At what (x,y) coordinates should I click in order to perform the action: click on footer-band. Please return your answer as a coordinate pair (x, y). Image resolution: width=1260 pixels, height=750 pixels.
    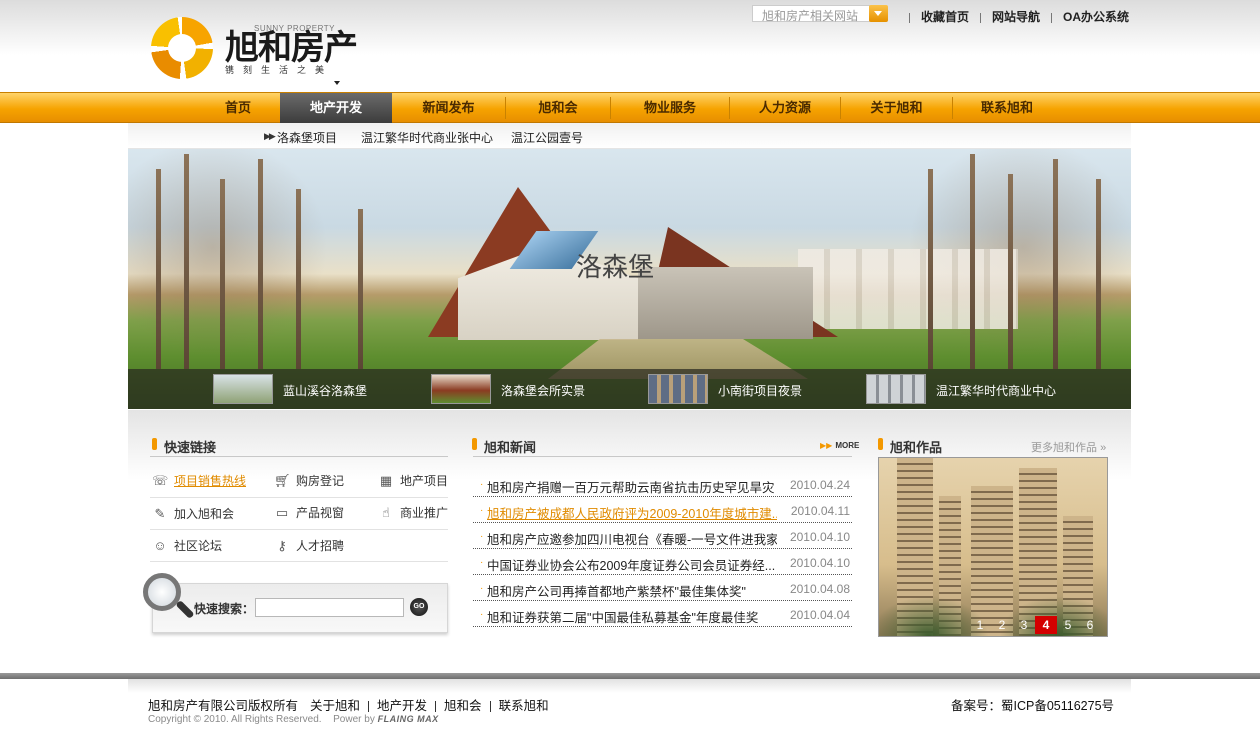
    Looking at the image, I should click on (629, 686).